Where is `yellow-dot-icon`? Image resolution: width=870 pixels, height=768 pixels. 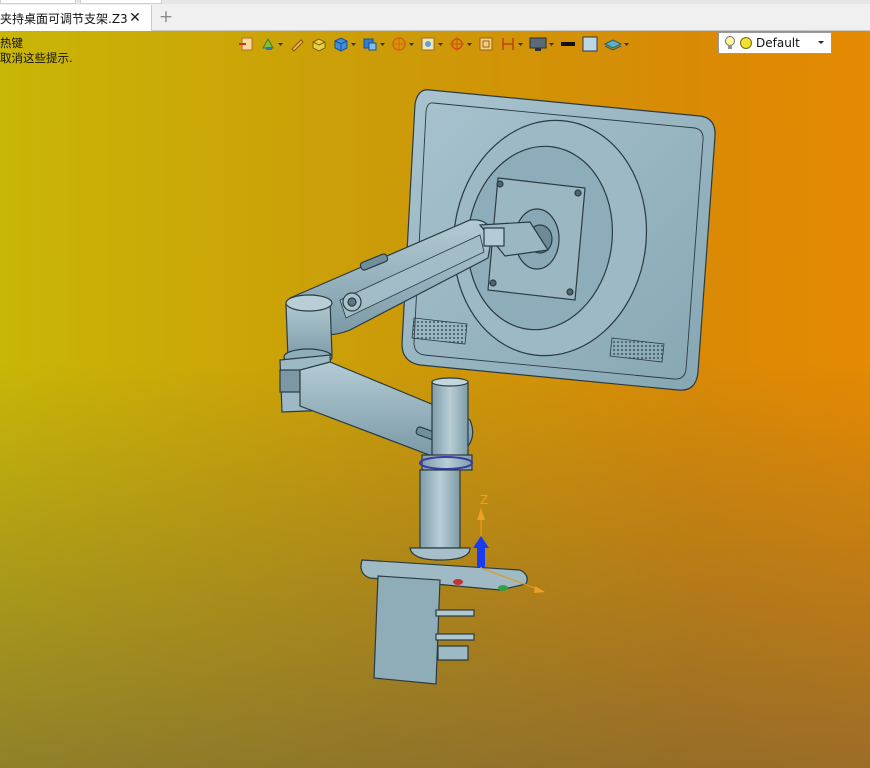
yellow-dot-icon is located at coordinates (746, 43).